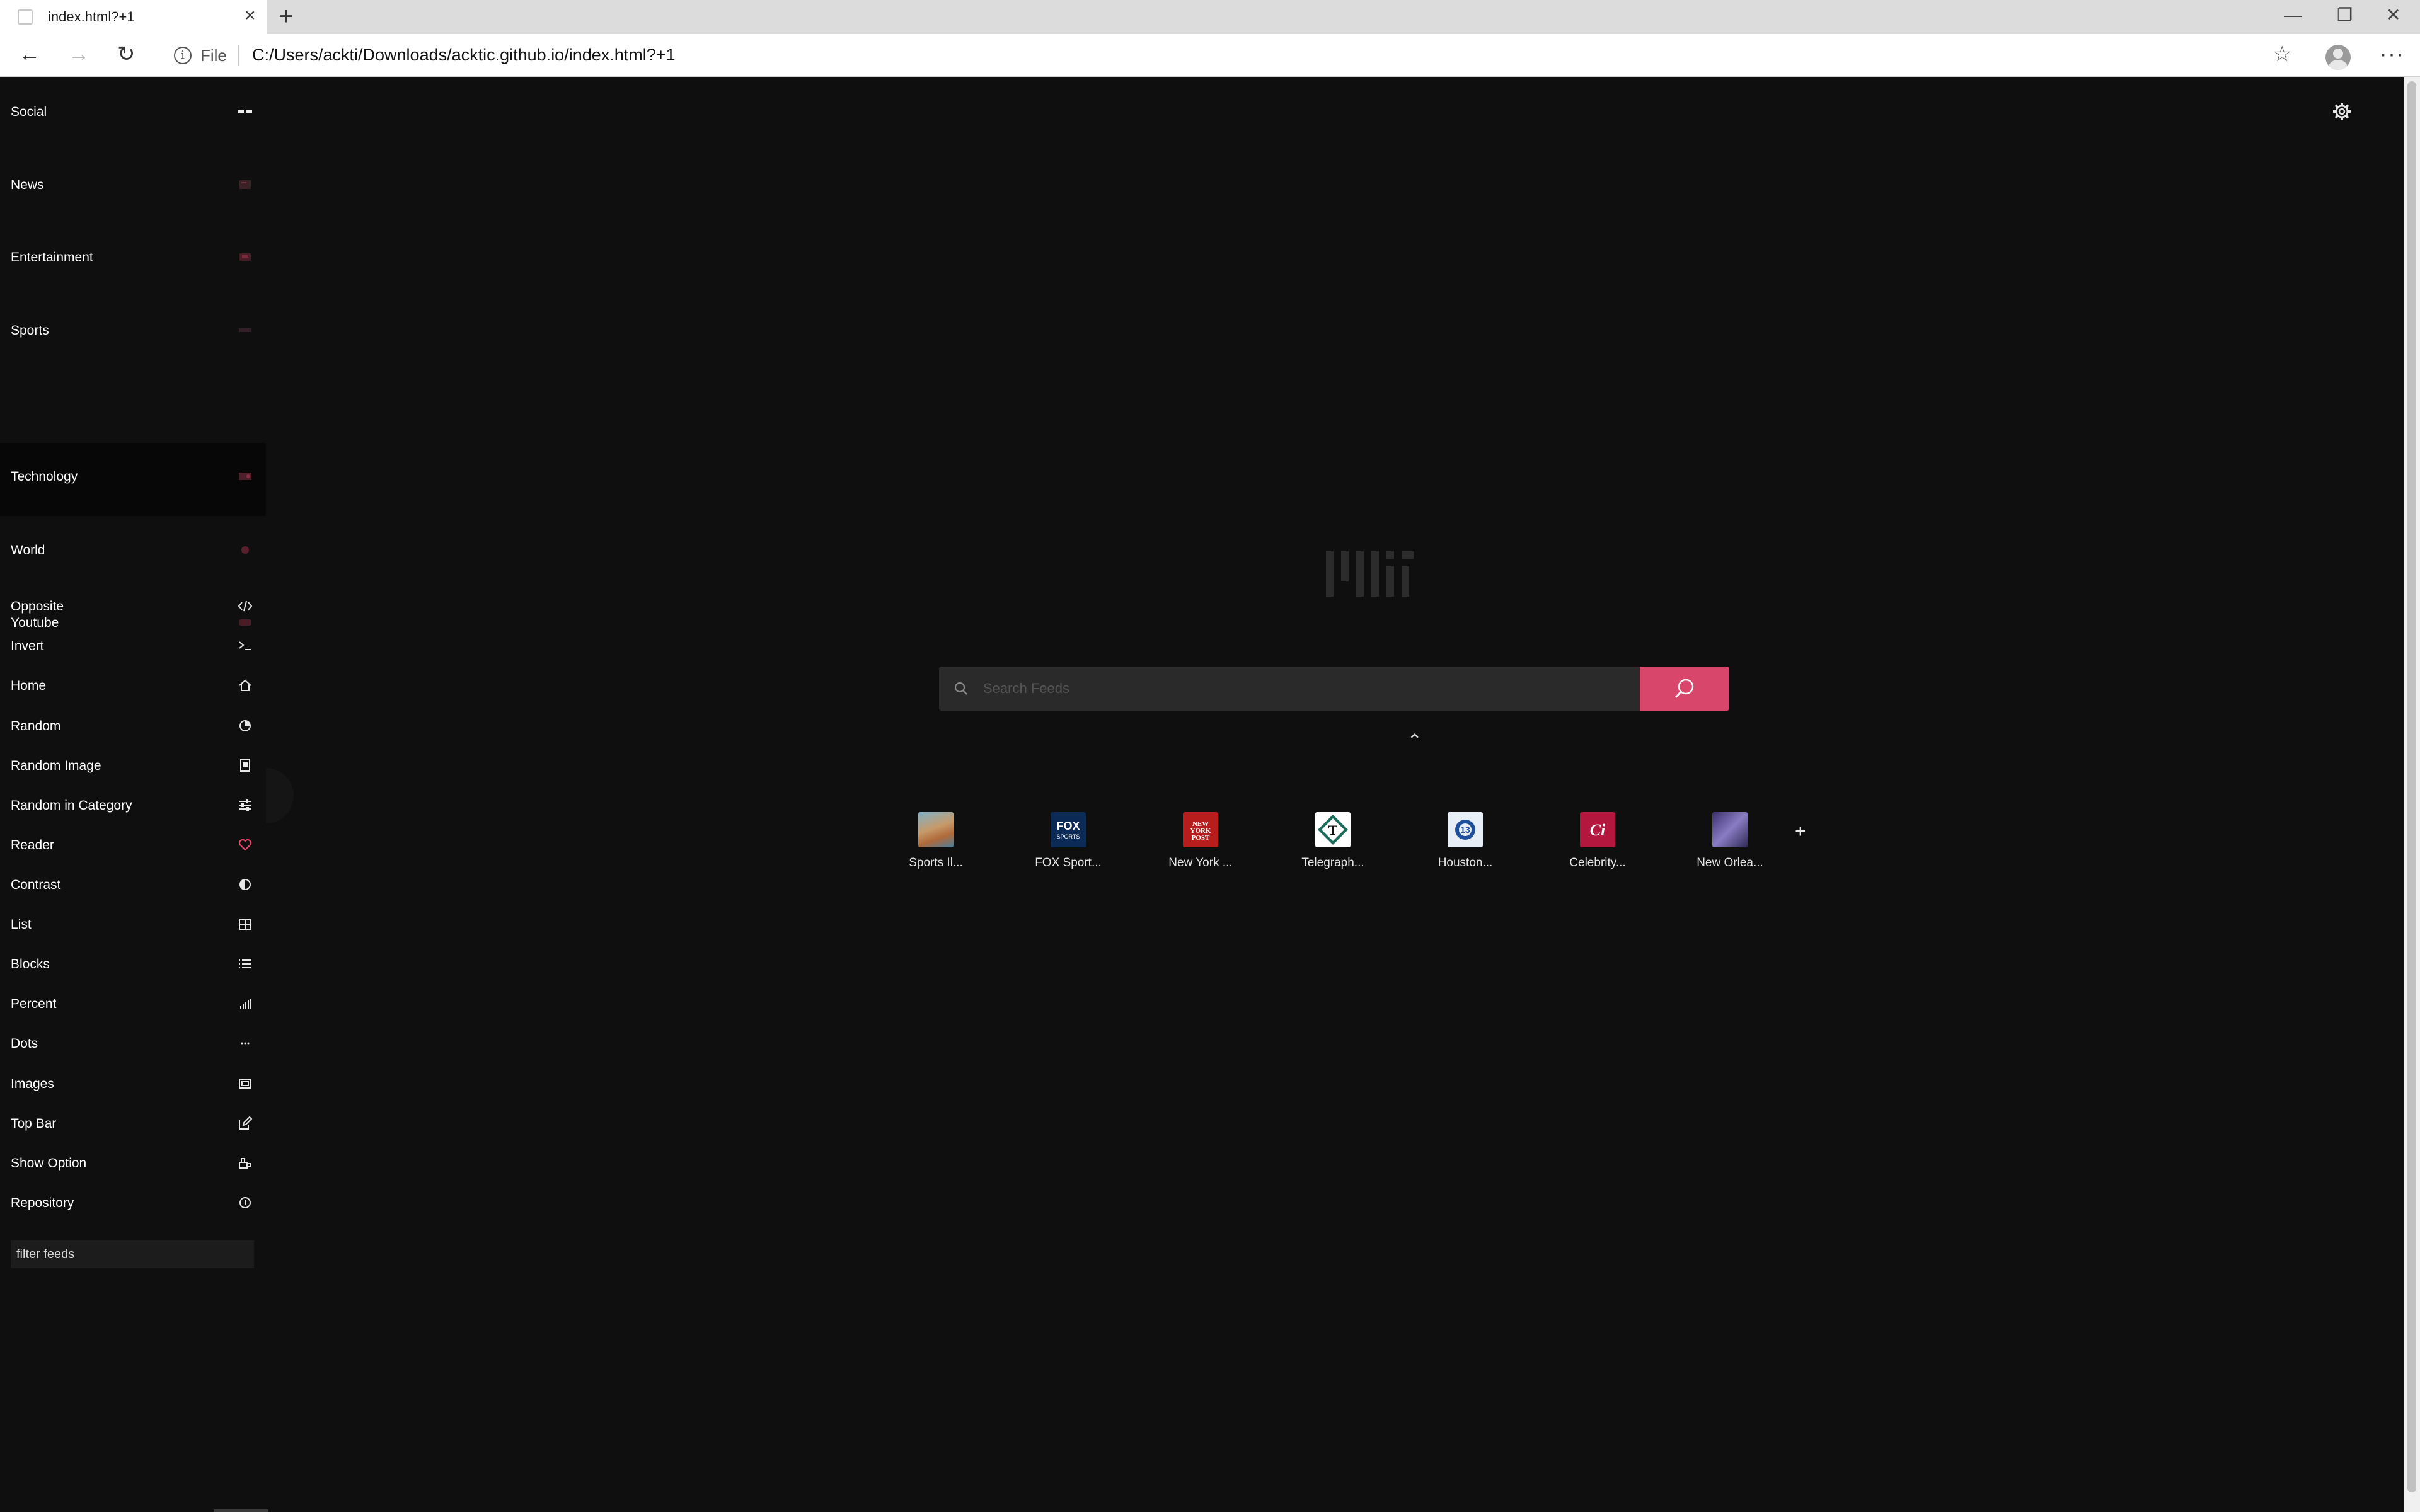 This screenshot has height=1512, width=2420. What do you see at coordinates (133, 1123) in the screenshot?
I see `option-top-bar: Top Bar` at bounding box center [133, 1123].